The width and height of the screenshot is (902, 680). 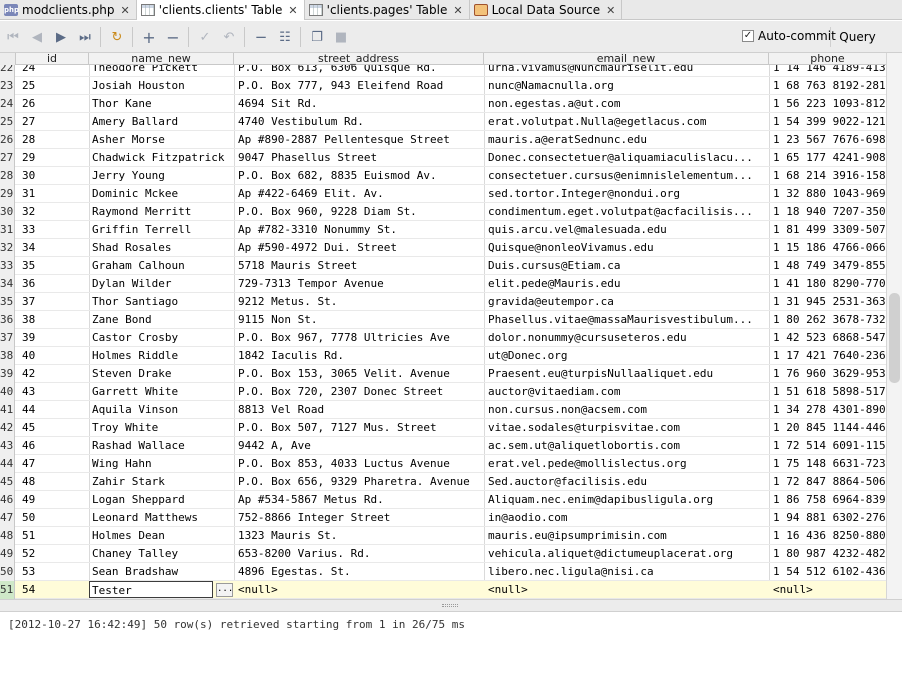 What do you see at coordinates (627, 104) in the screenshot?
I see `cell-email: non.egestas.a@ut.com` at bounding box center [627, 104].